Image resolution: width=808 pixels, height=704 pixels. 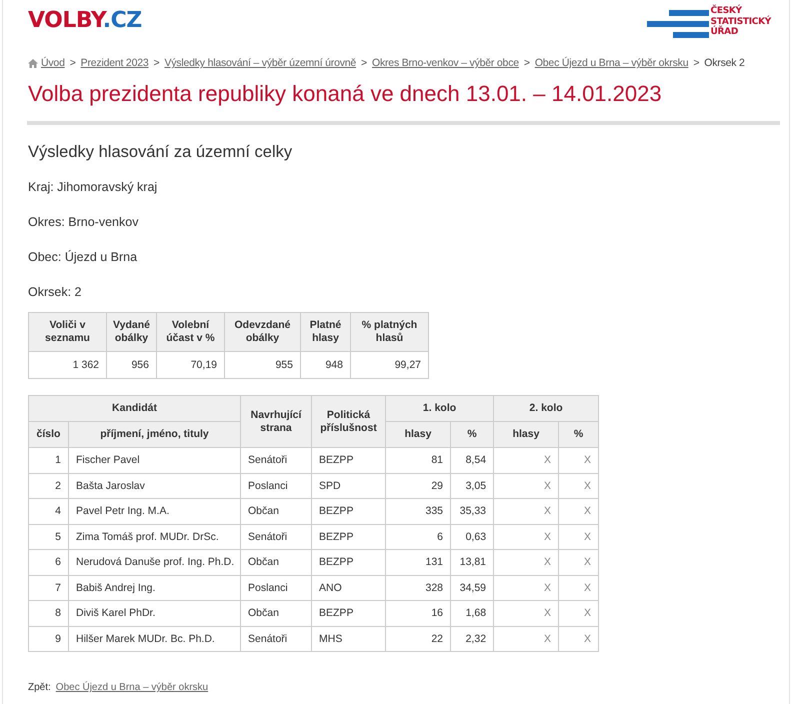 What do you see at coordinates (418, 460) in the screenshot?
I see `table-cell: 81` at bounding box center [418, 460].